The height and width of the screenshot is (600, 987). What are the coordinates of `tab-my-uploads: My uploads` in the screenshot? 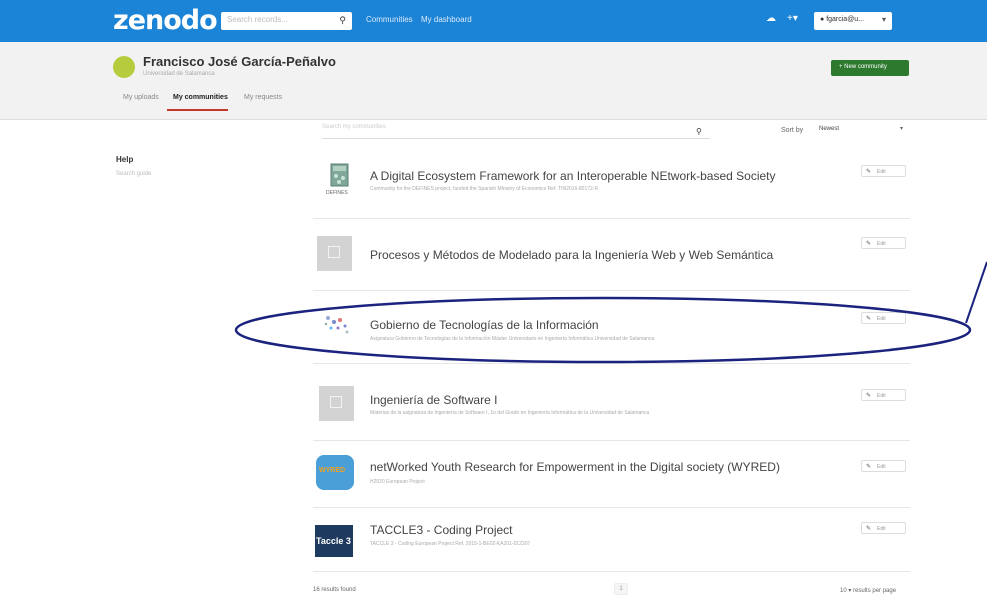 It's located at (141, 97).